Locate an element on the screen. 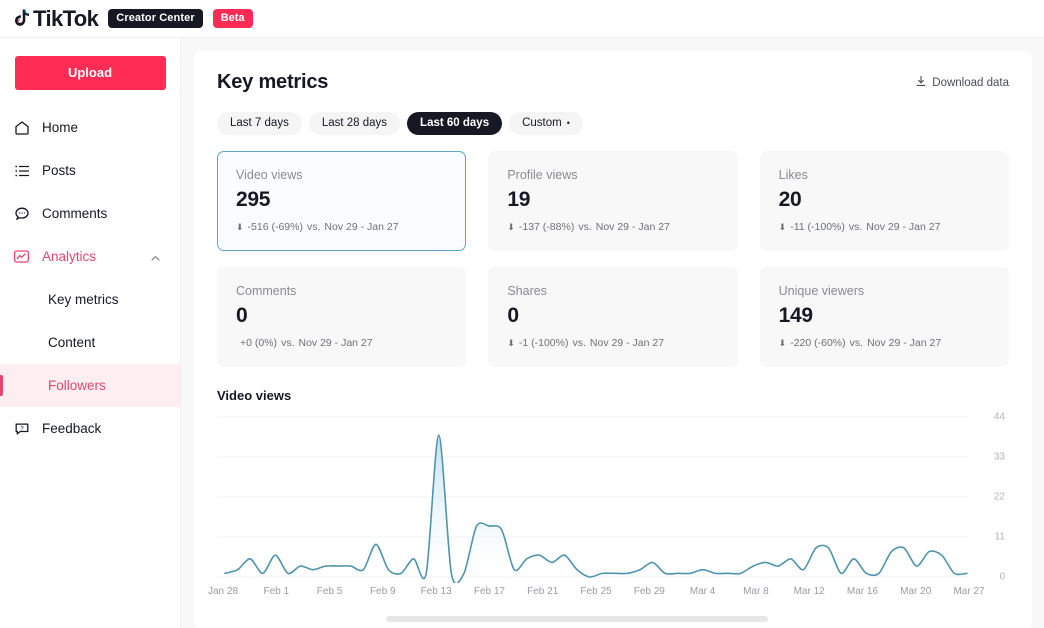 Image resolution: width=1044 pixels, height=628 pixels. chart-x-tick: Mar 20 is located at coordinates (916, 591).